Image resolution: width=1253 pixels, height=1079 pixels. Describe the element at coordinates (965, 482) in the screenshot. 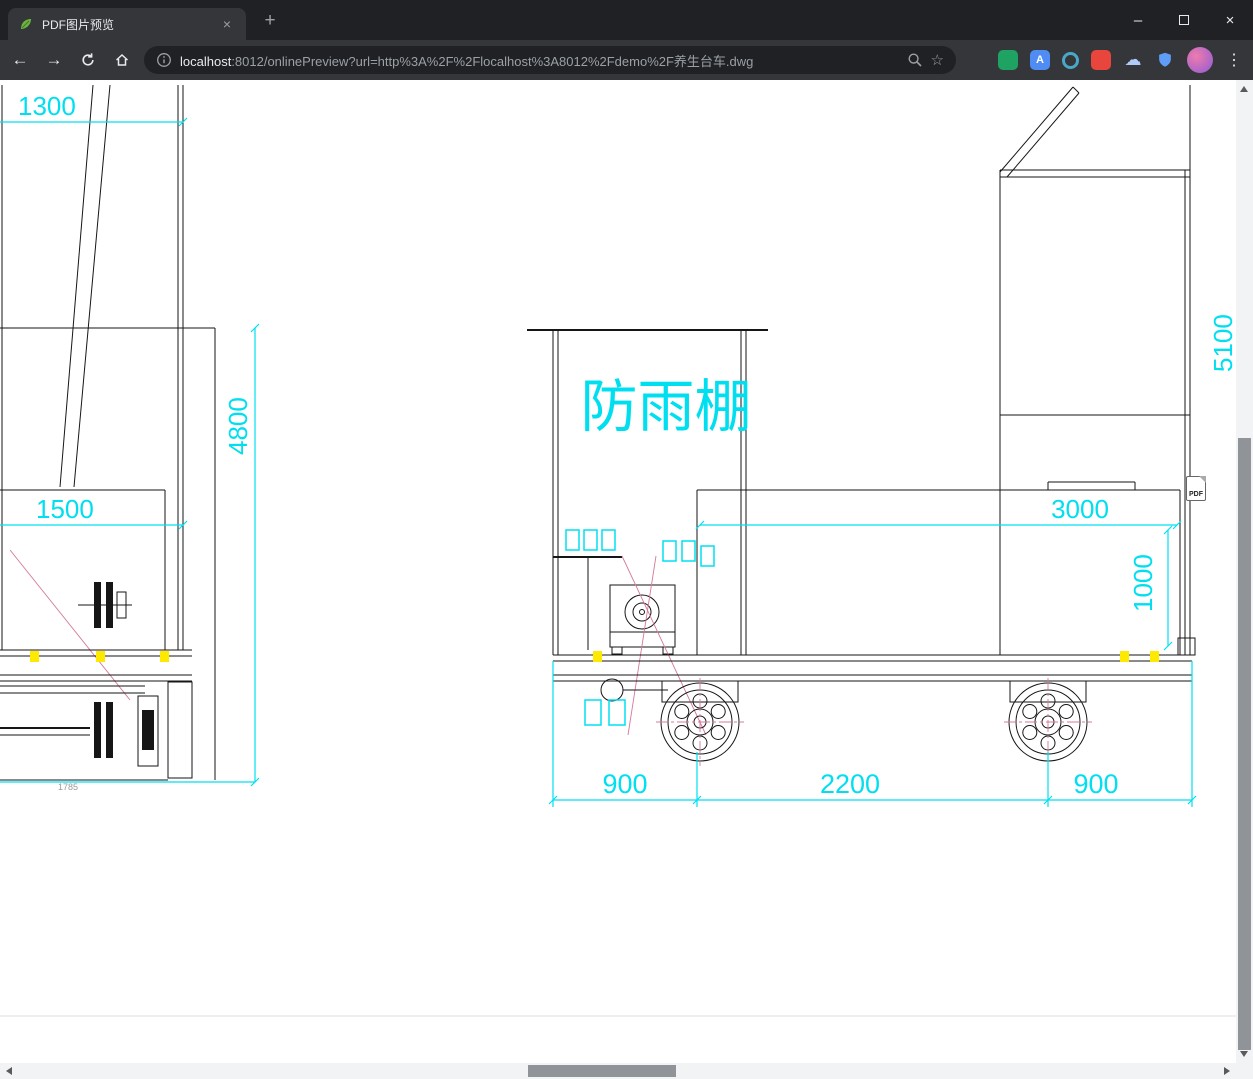

I see `right-view-dimensions: 5100 3000 1000` at that location.